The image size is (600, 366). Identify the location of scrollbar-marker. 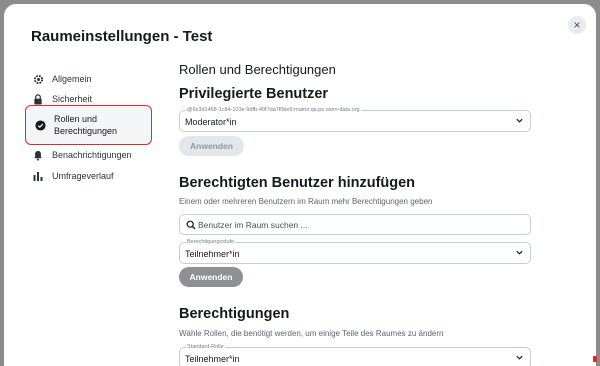
(595, 359).